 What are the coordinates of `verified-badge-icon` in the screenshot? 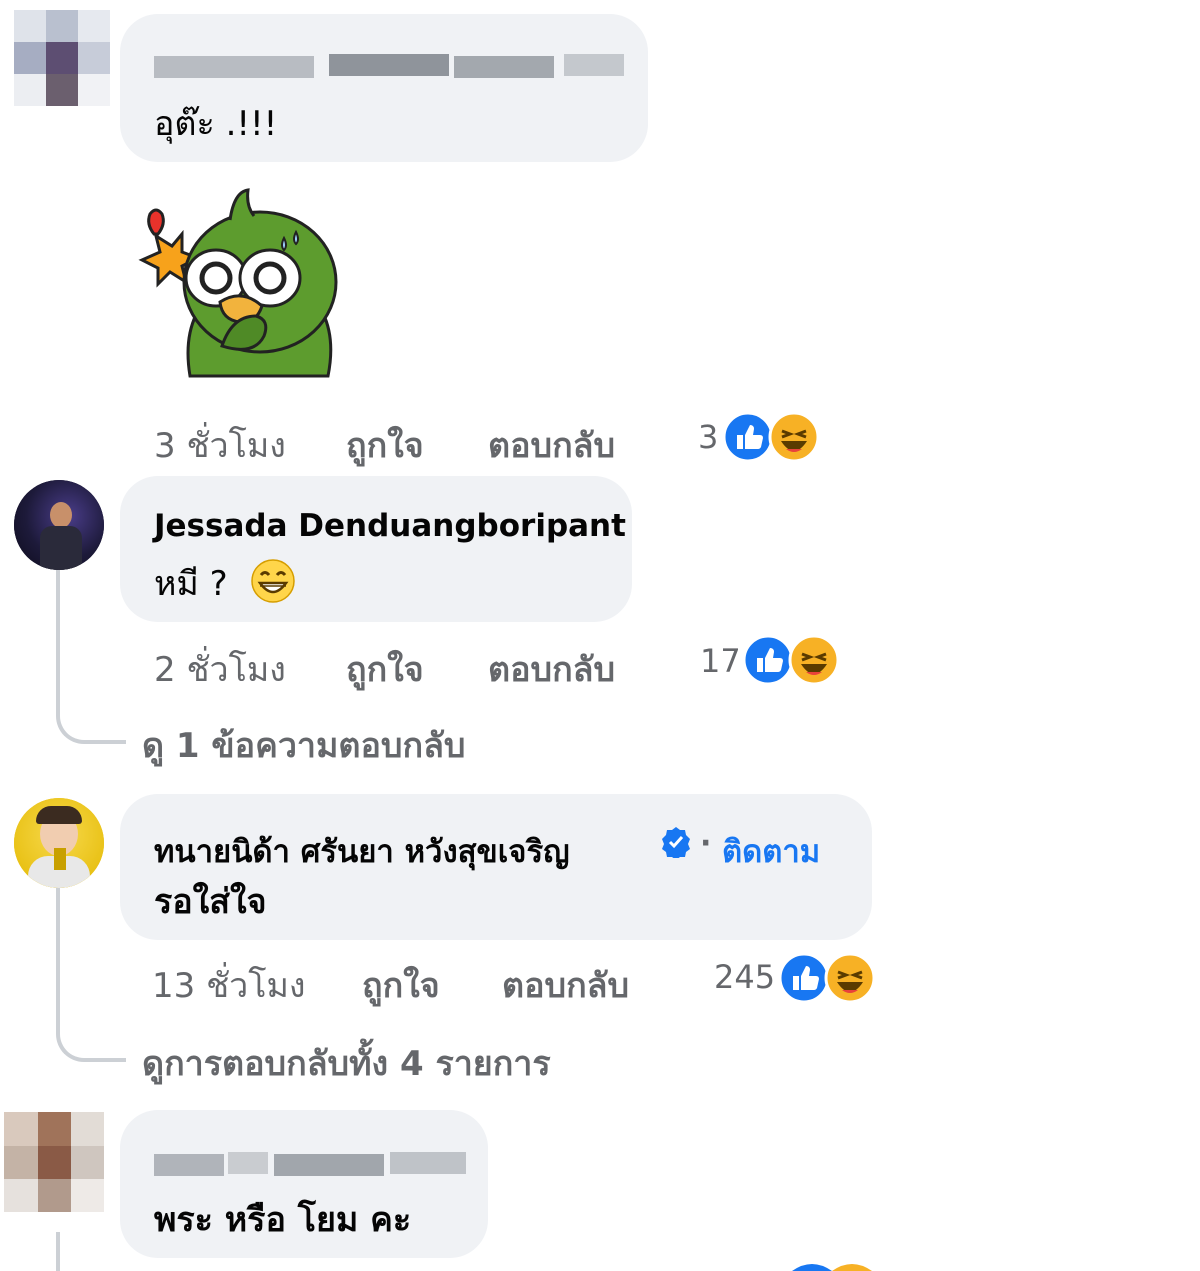 It's located at (676, 842).